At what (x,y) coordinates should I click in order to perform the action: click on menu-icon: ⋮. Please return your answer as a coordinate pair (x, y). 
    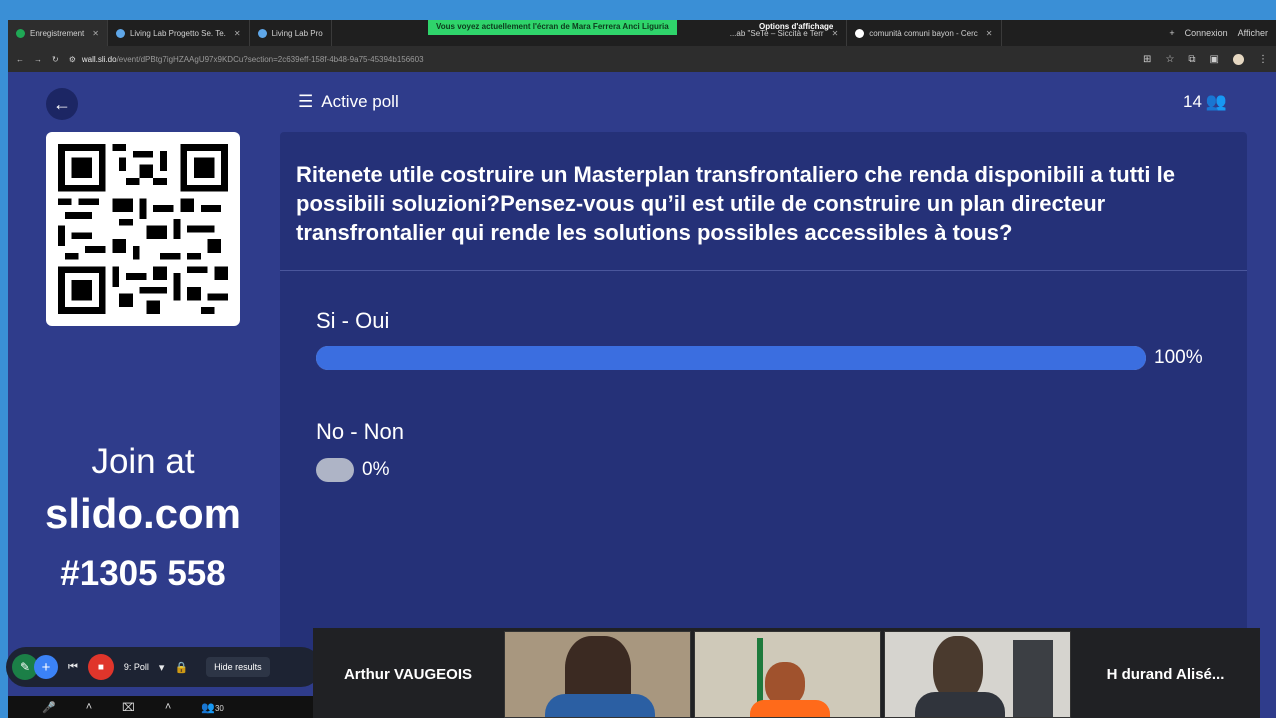
    Looking at the image, I should click on (1263, 59).